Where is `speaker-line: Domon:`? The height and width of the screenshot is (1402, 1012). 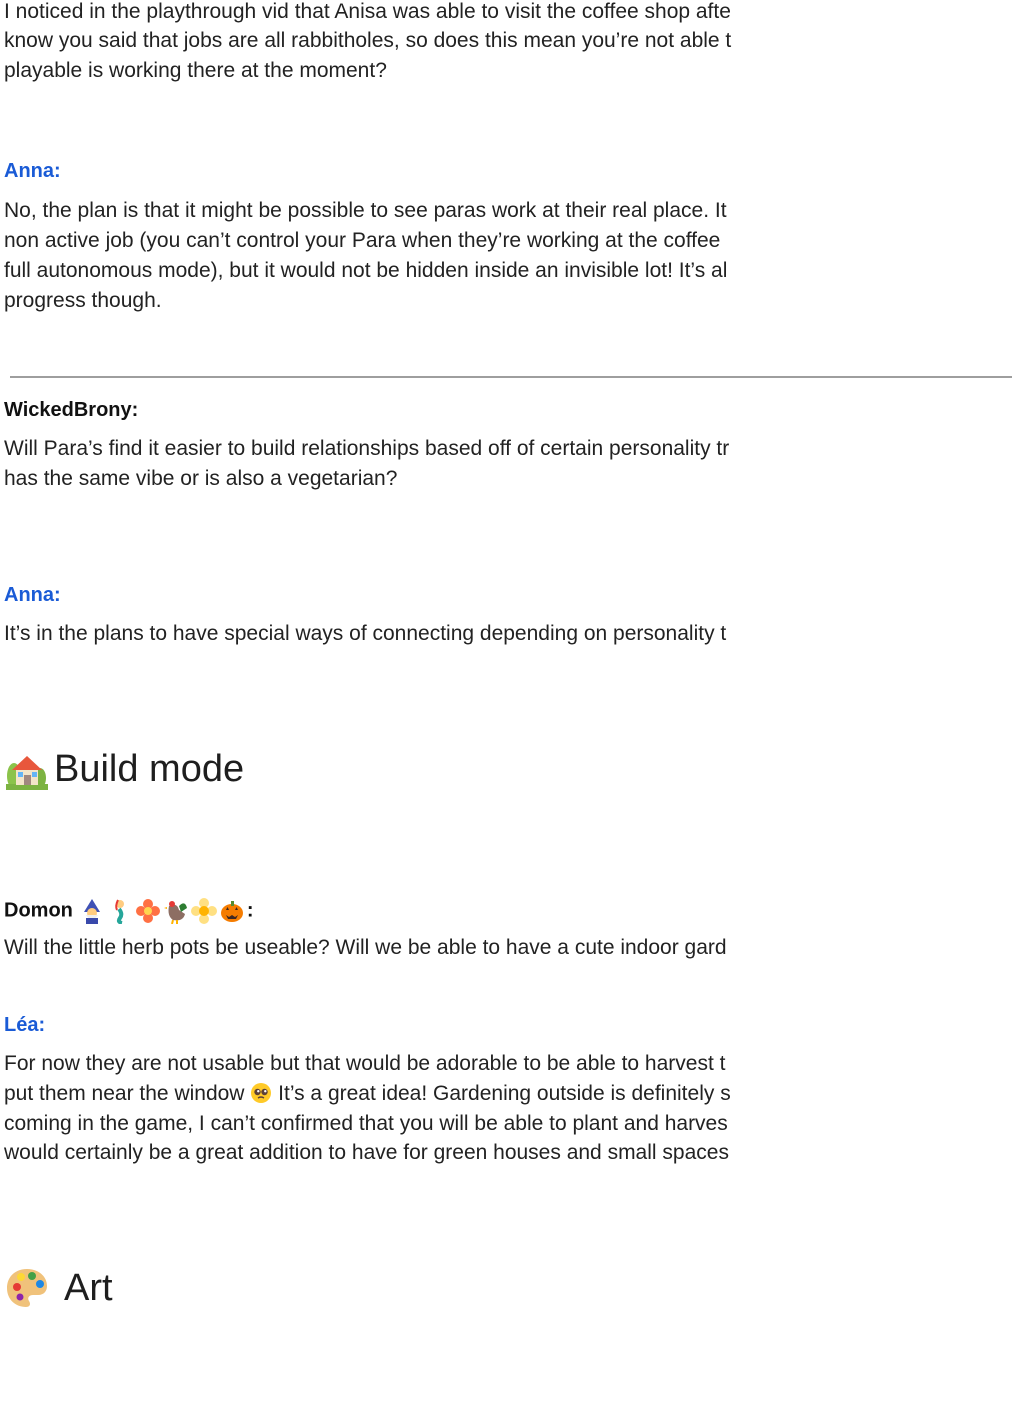 speaker-line: Domon: is located at coordinates (129, 911).